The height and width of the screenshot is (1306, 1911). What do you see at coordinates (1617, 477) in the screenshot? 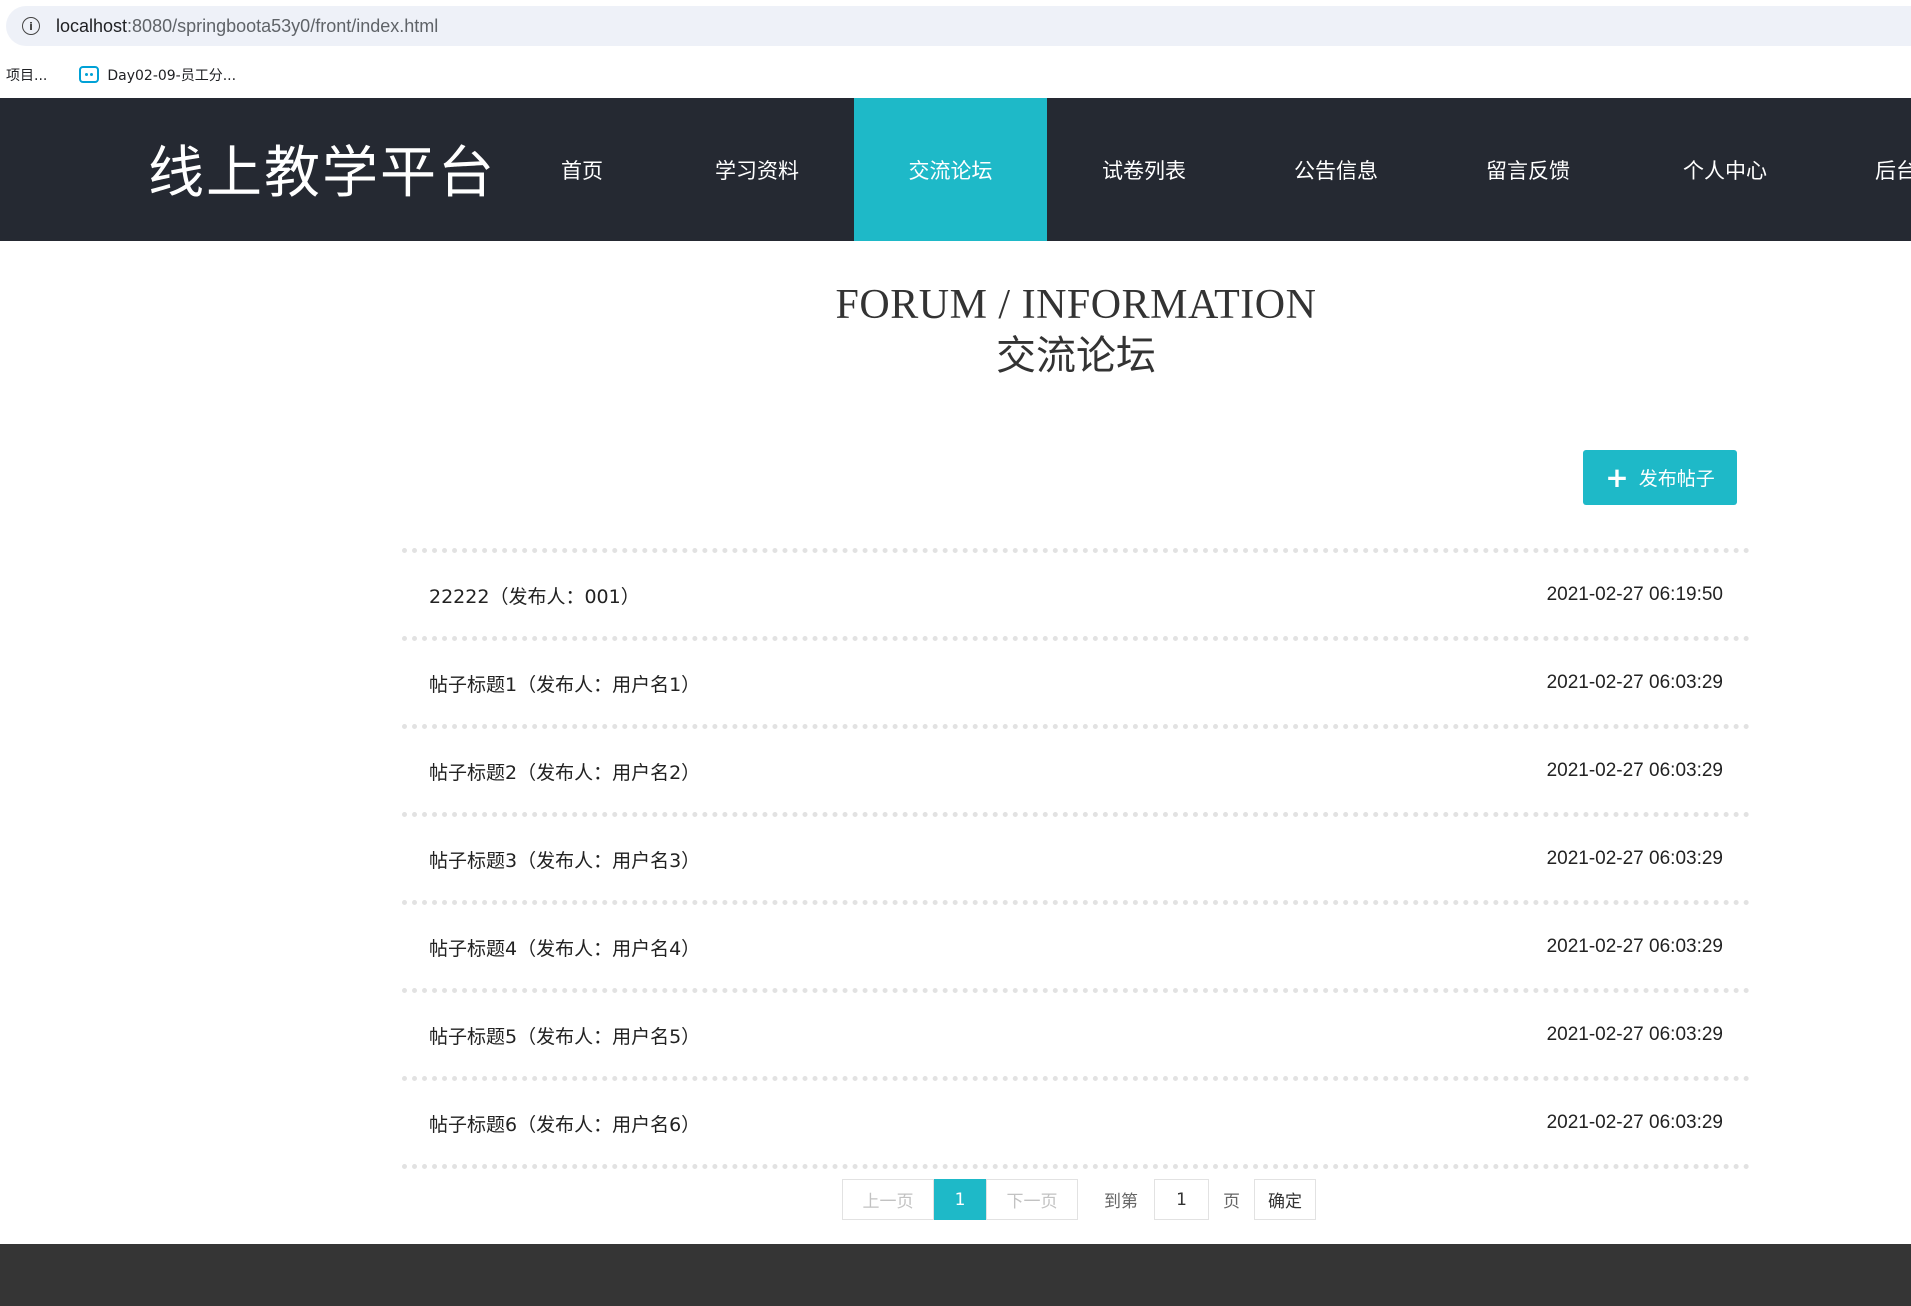
I see `plus-icon: +` at bounding box center [1617, 477].